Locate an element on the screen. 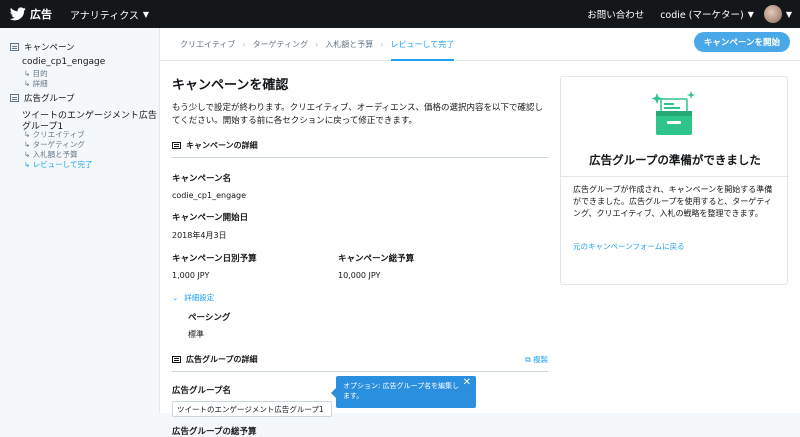  start-date-value: 2018年4月3日 is located at coordinates (199, 235).